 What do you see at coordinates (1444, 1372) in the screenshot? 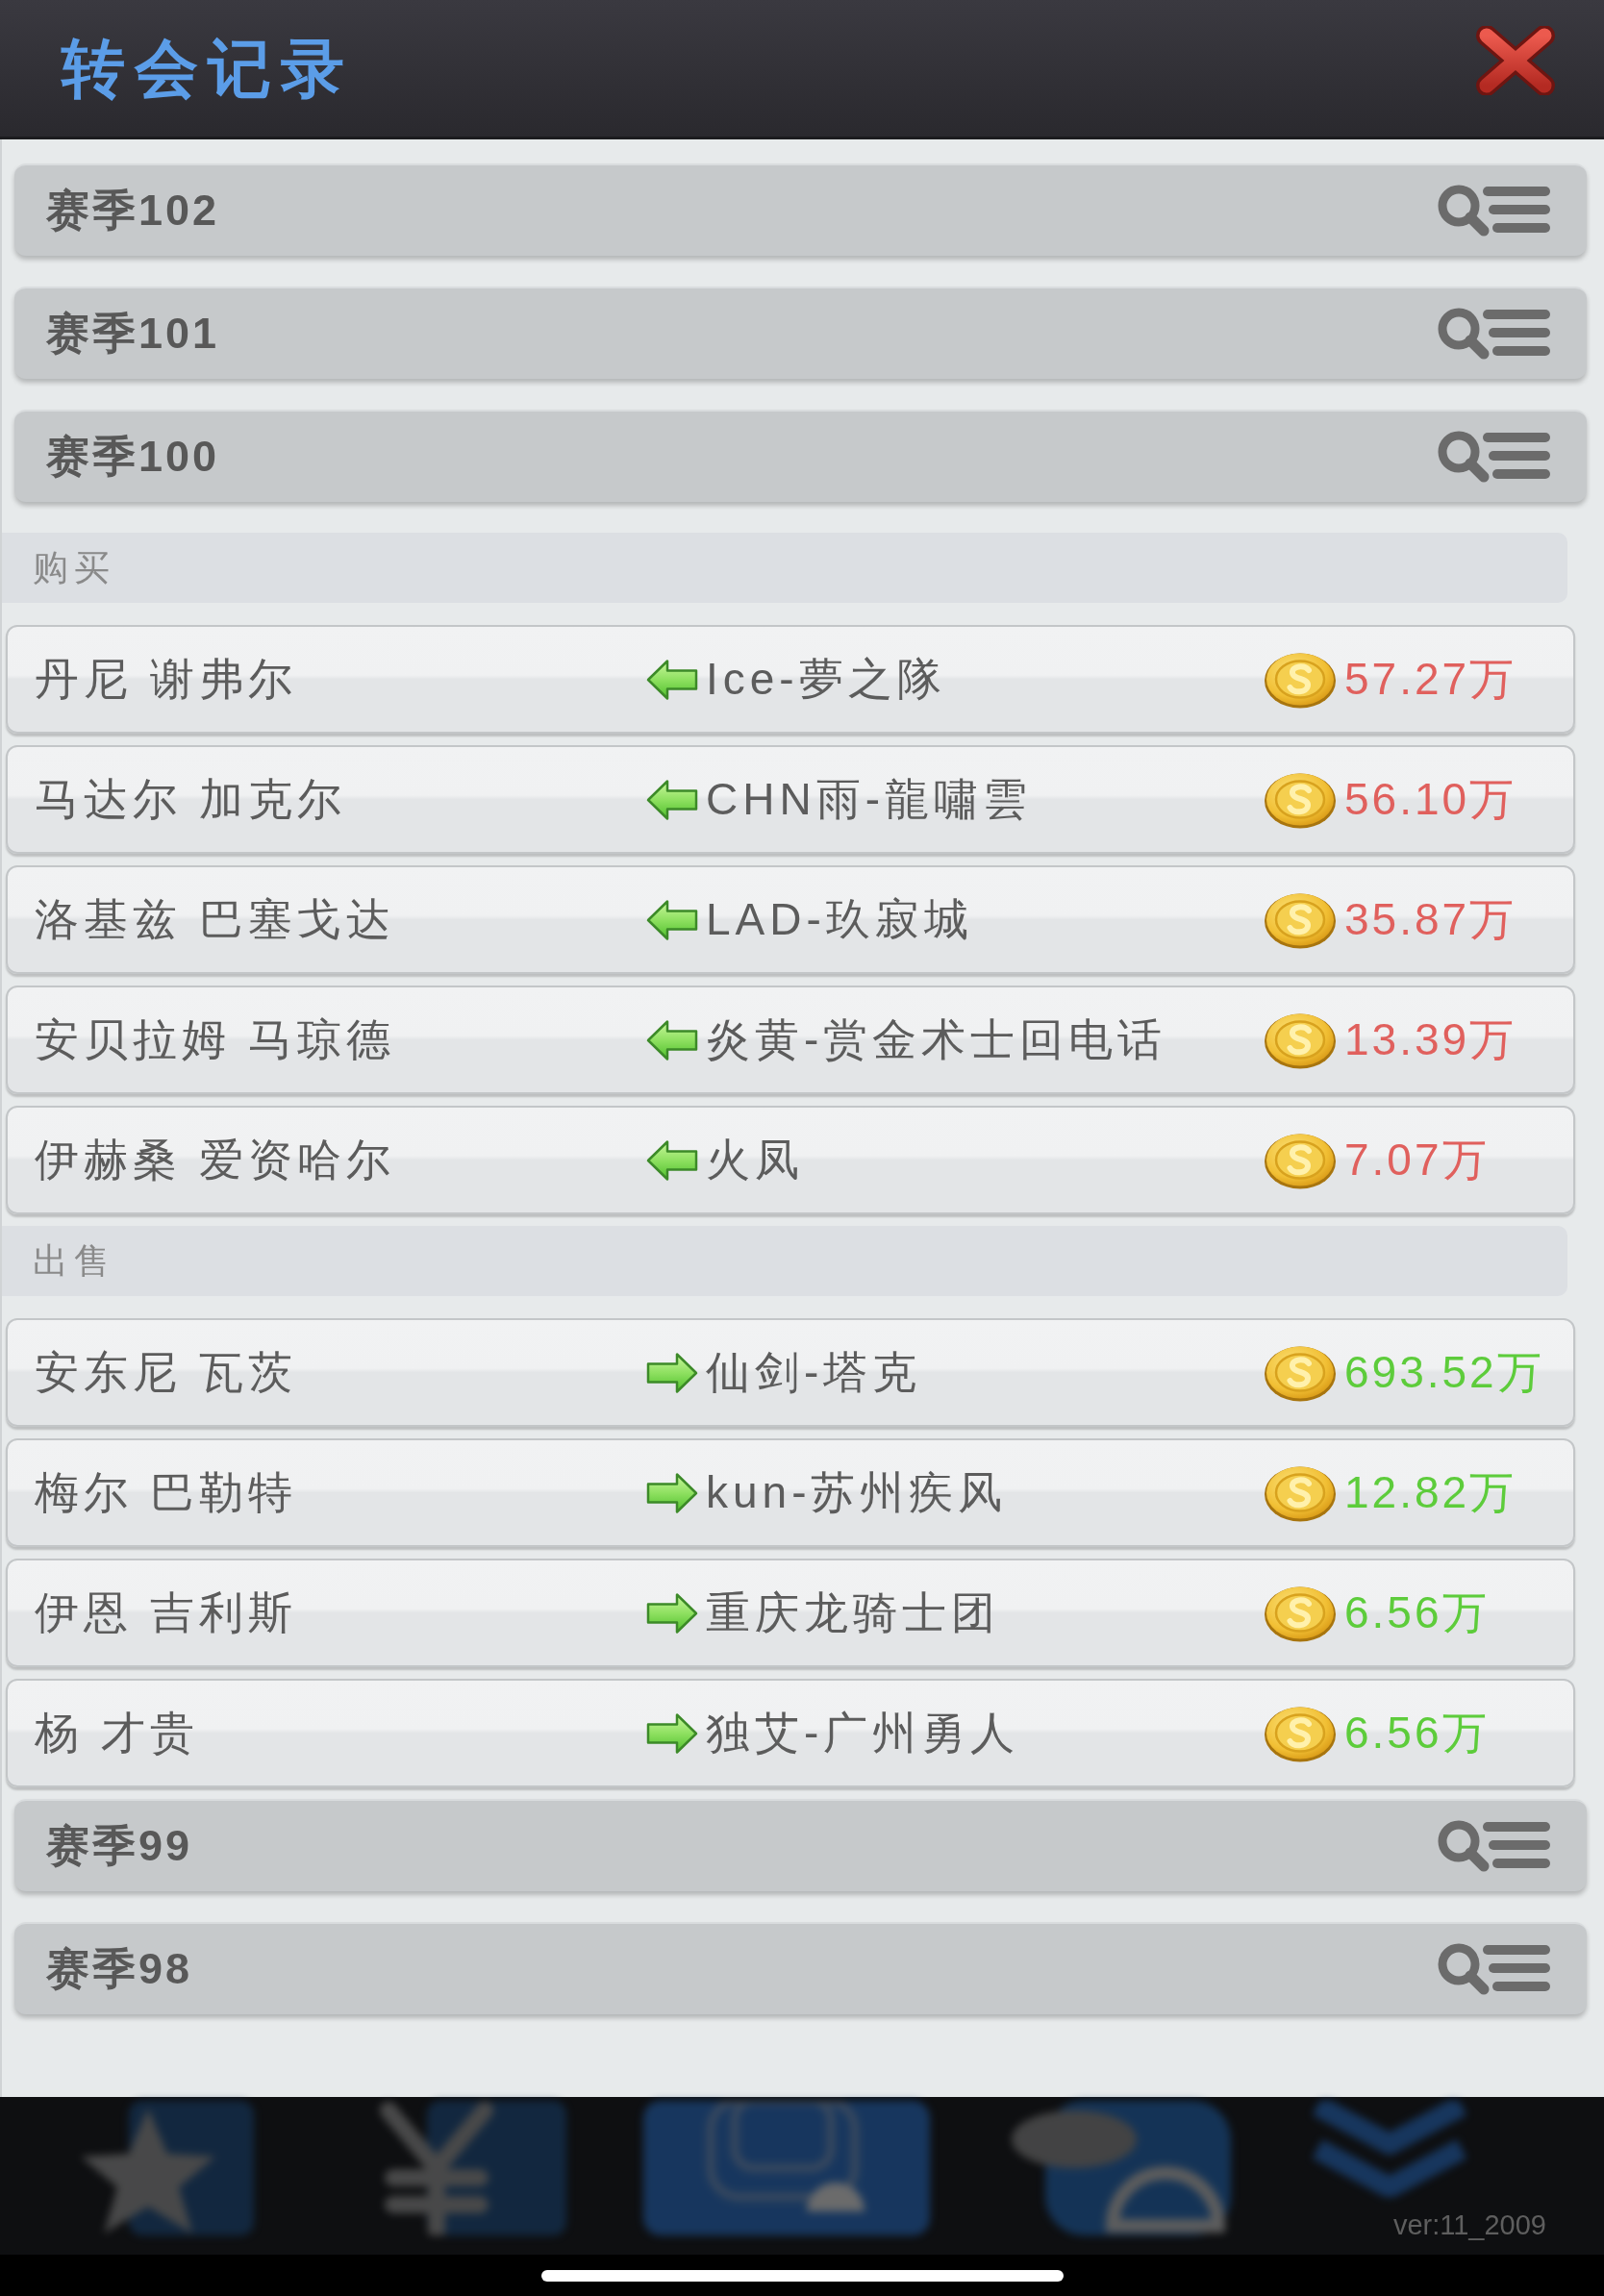
I see `fee-amount: 693.52万` at bounding box center [1444, 1372].